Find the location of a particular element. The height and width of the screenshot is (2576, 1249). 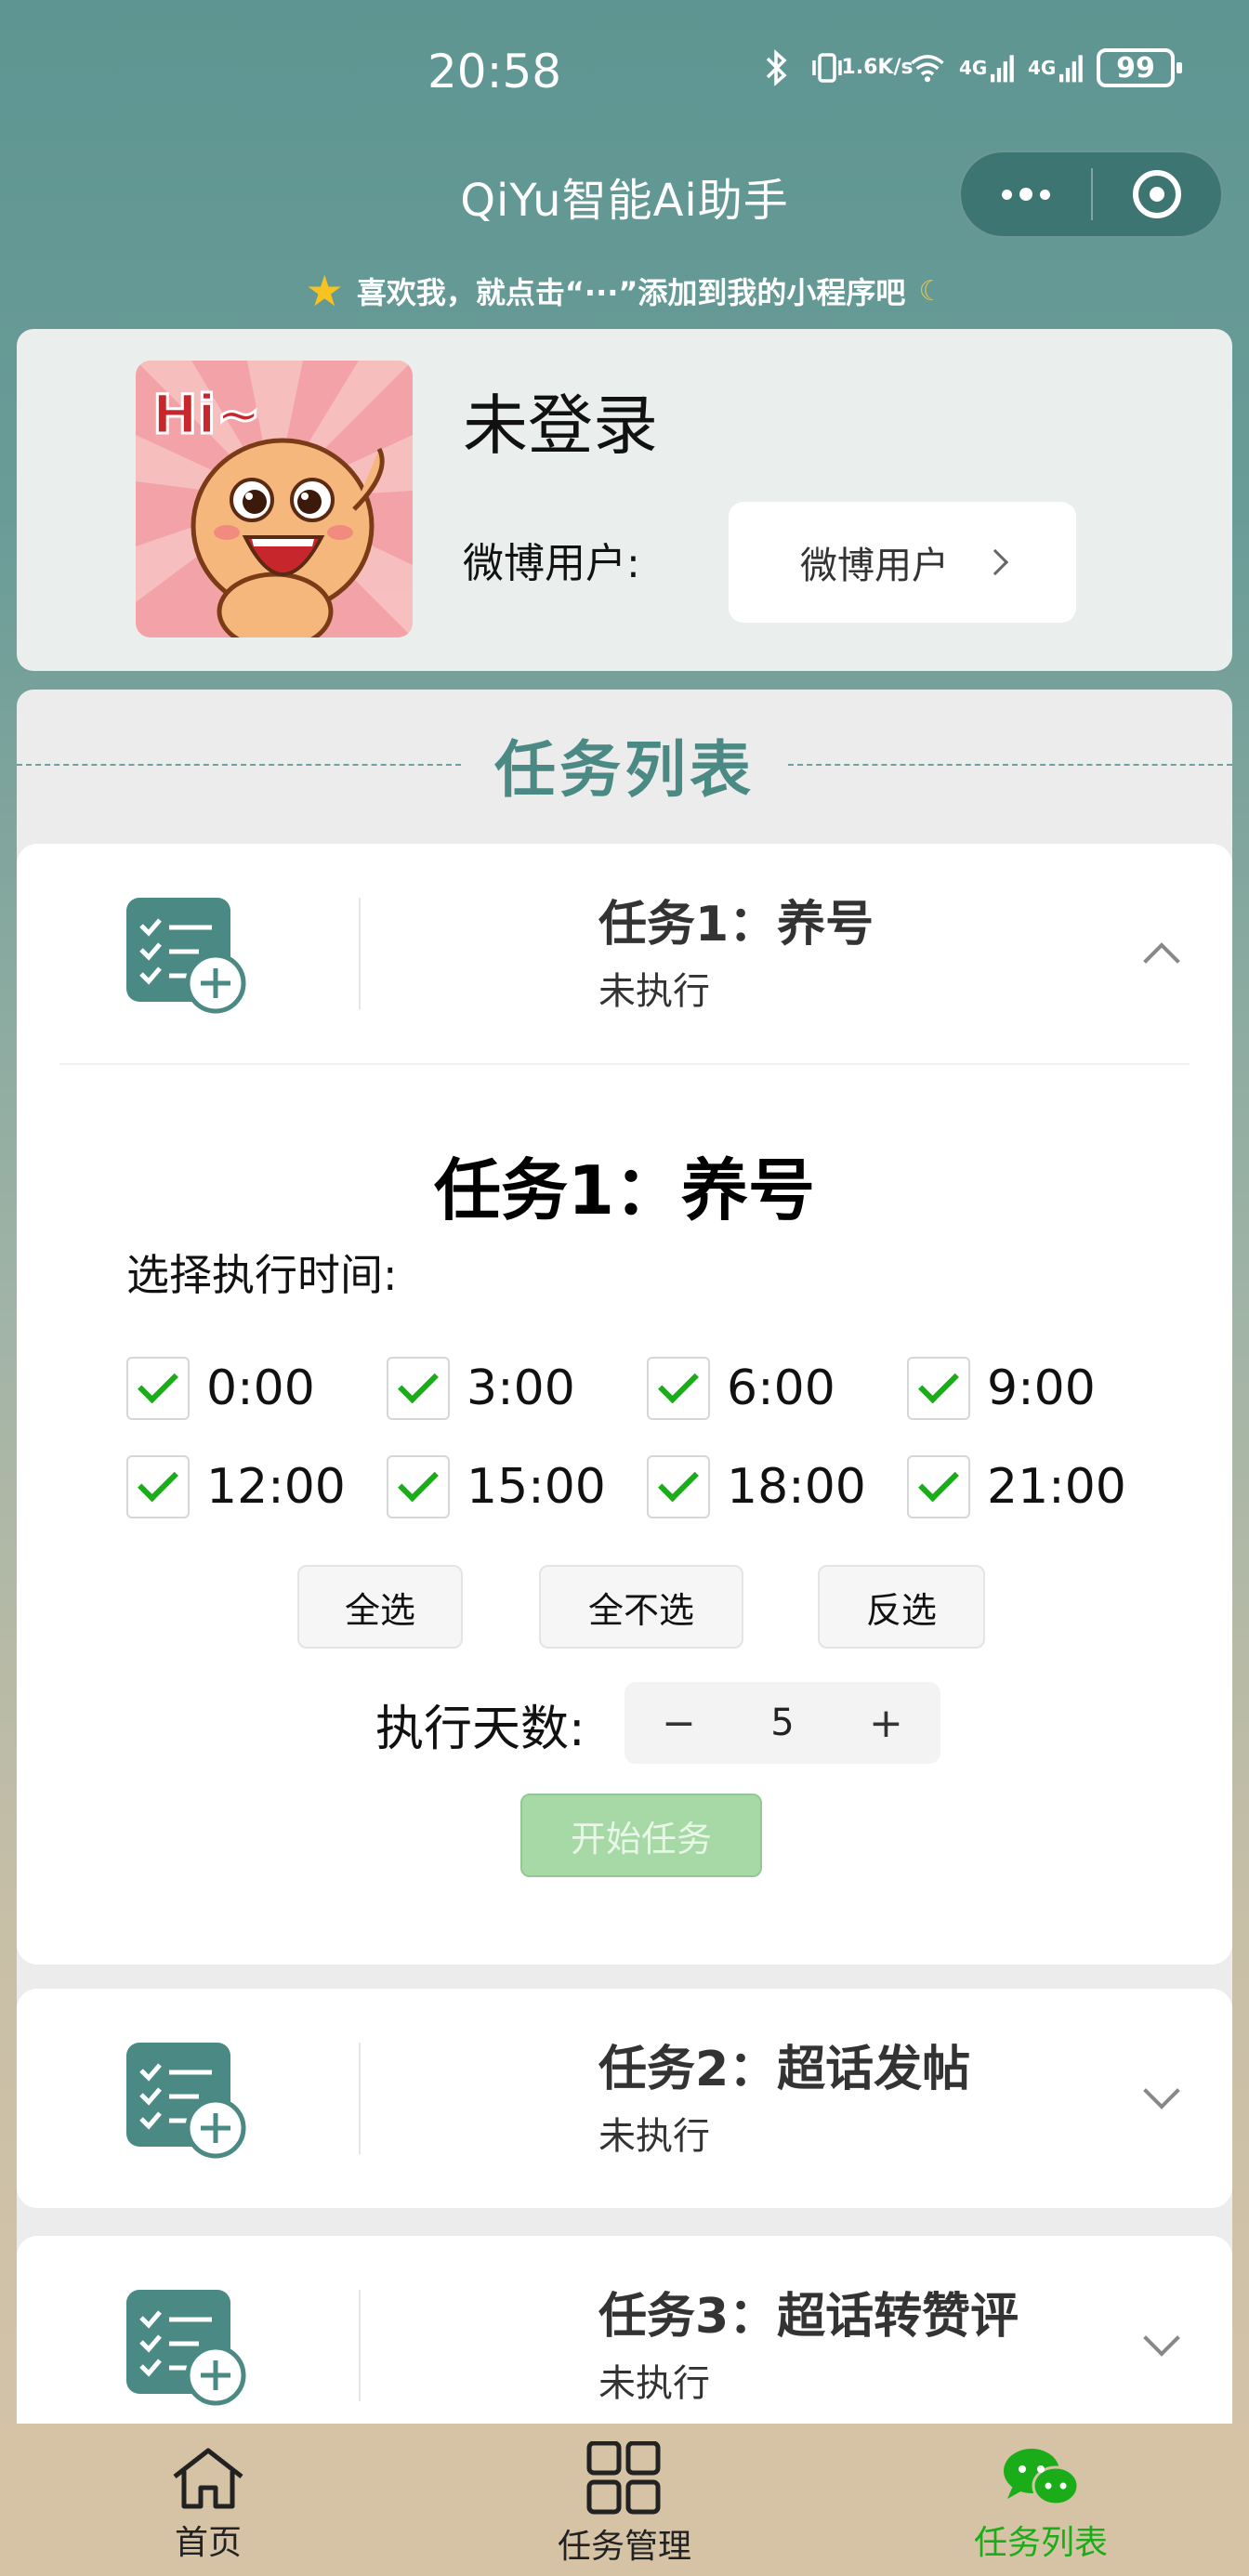

time-option: 12:00 is located at coordinates (256, 1486).